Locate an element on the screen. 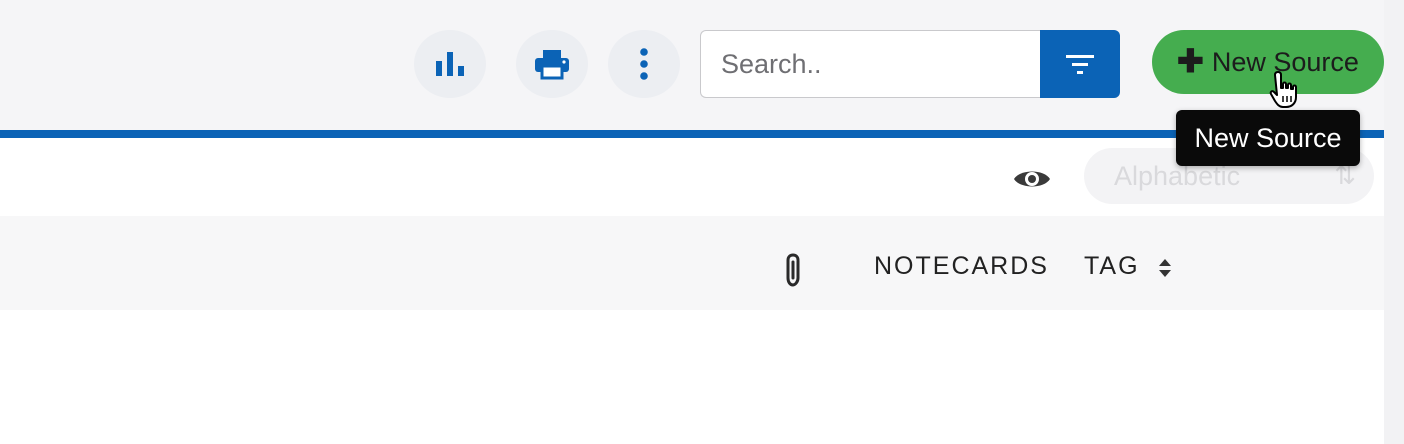 The image size is (1404, 444). filter-button is located at coordinates (1080, 64).